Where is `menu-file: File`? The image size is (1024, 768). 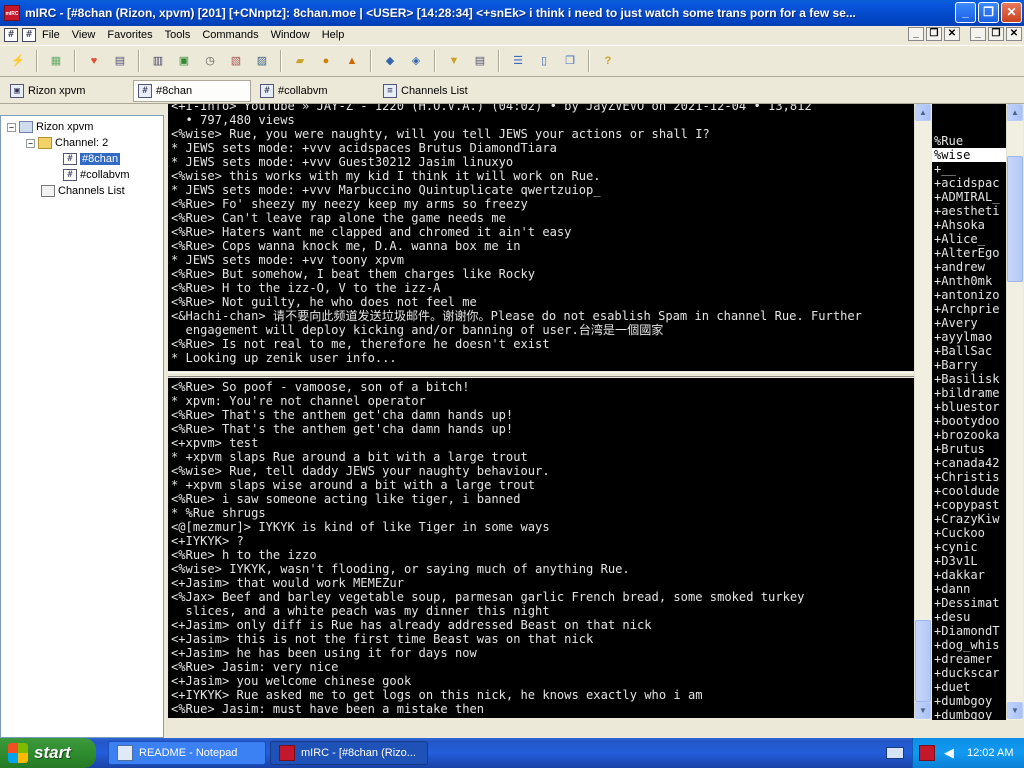 menu-file: File is located at coordinates (51, 35).